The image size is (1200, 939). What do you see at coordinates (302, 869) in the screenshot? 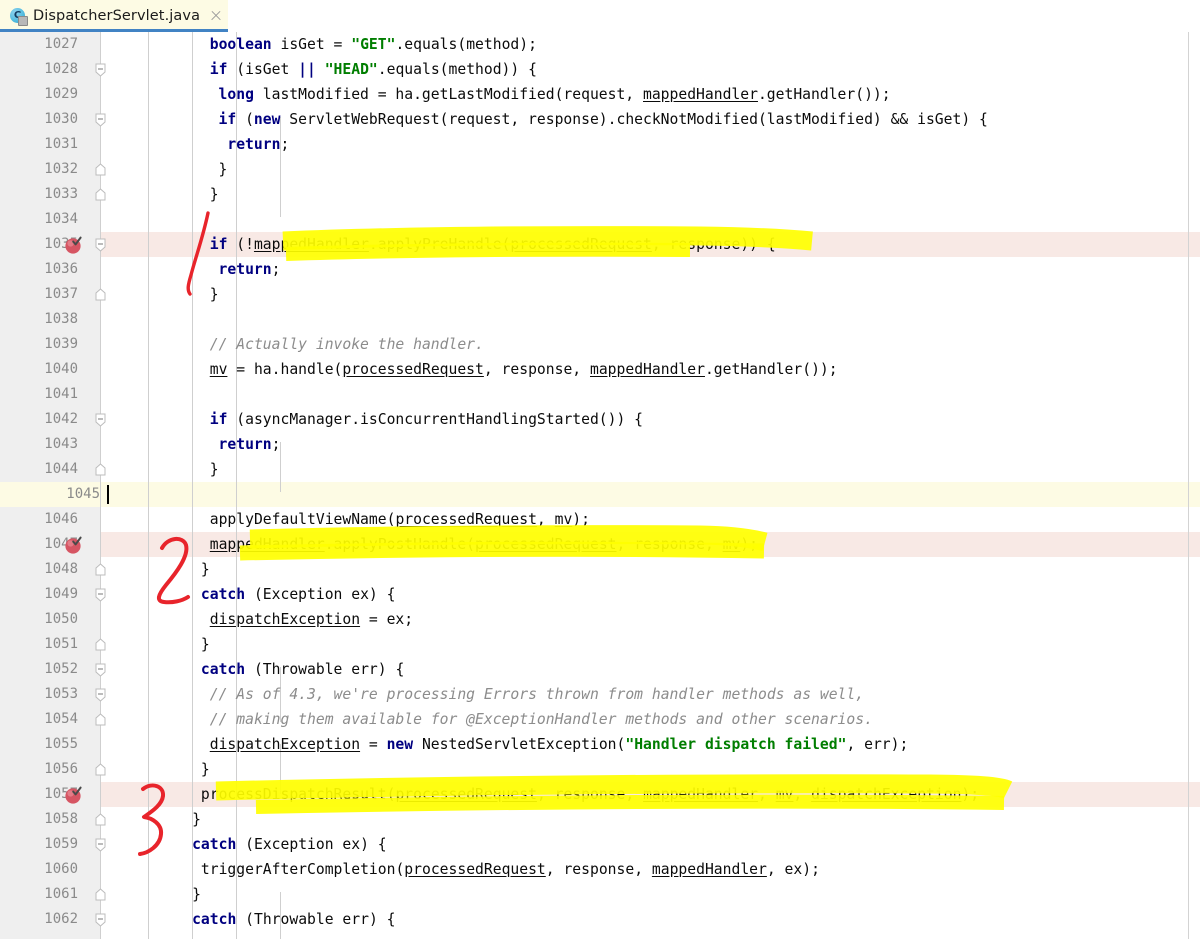
I see `code-token: triggerAfterCompletion(` at bounding box center [302, 869].